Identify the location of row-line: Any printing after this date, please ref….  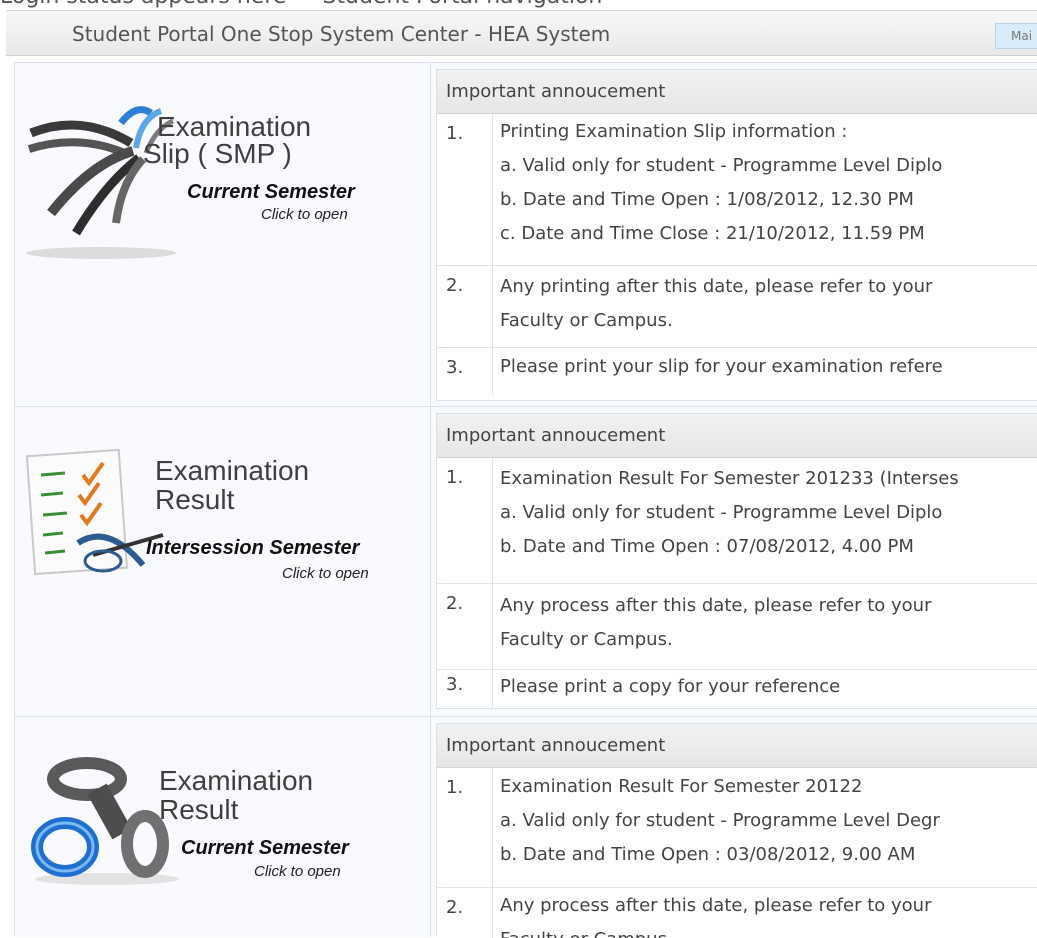
(716, 286).